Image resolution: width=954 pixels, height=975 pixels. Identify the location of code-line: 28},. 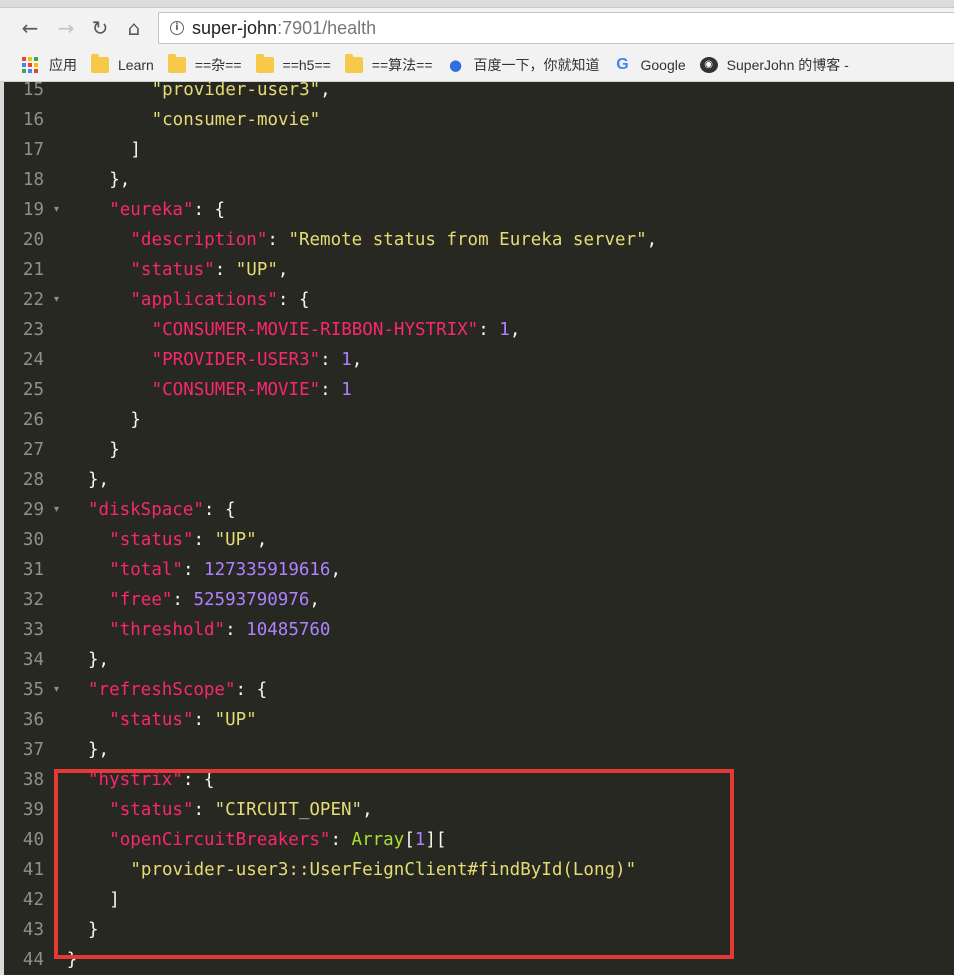
(479, 480).